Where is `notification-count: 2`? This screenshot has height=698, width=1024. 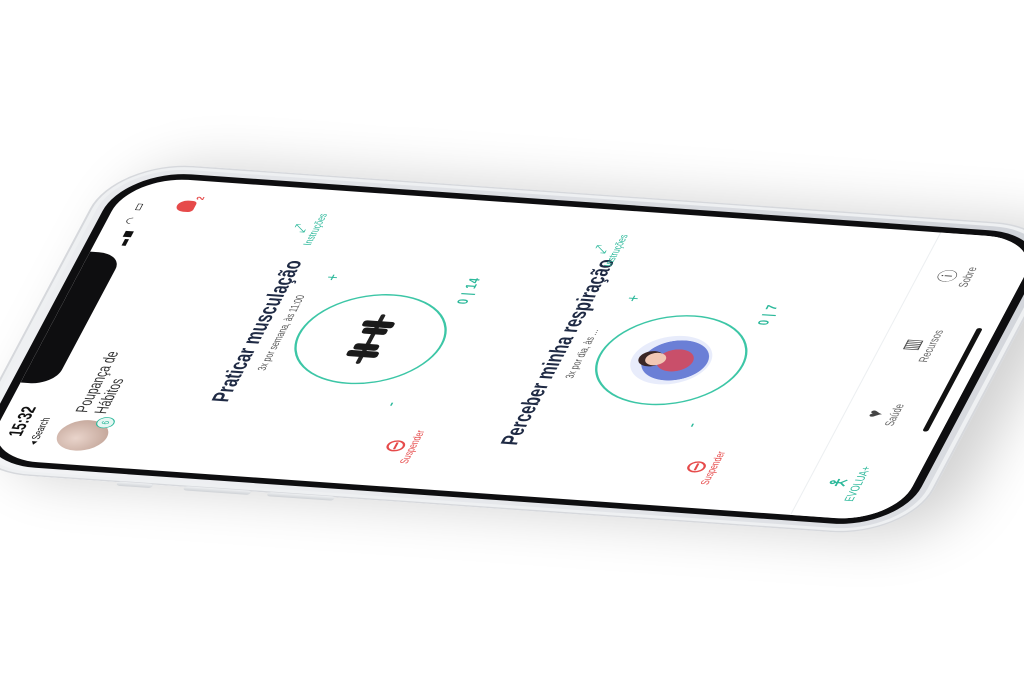 notification-count: 2 is located at coordinates (201, 198).